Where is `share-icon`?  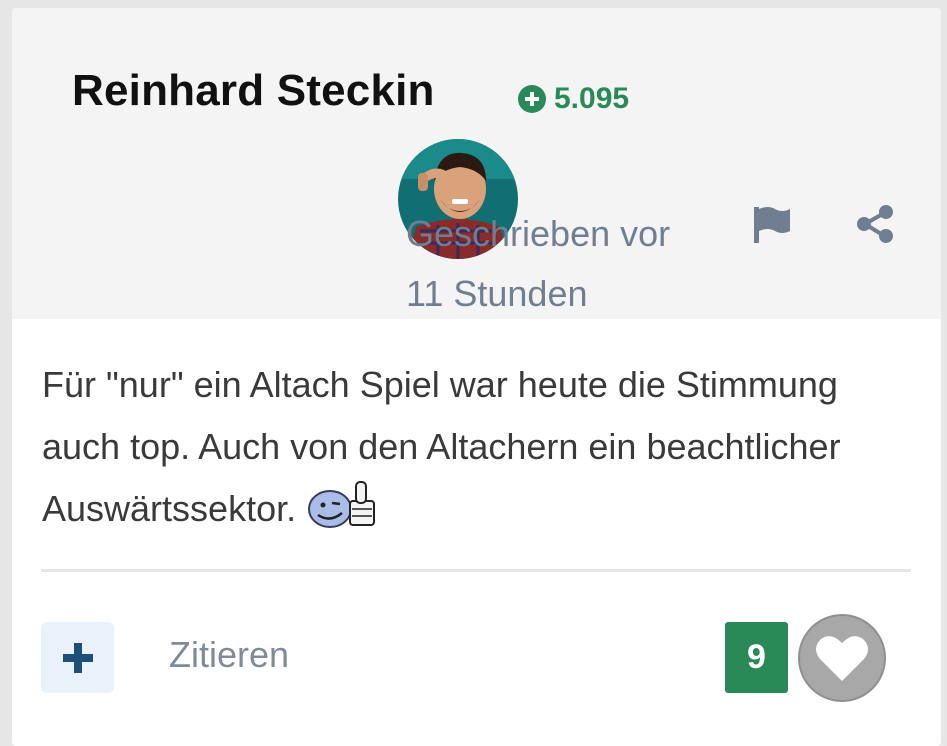
share-icon is located at coordinates (875, 224).